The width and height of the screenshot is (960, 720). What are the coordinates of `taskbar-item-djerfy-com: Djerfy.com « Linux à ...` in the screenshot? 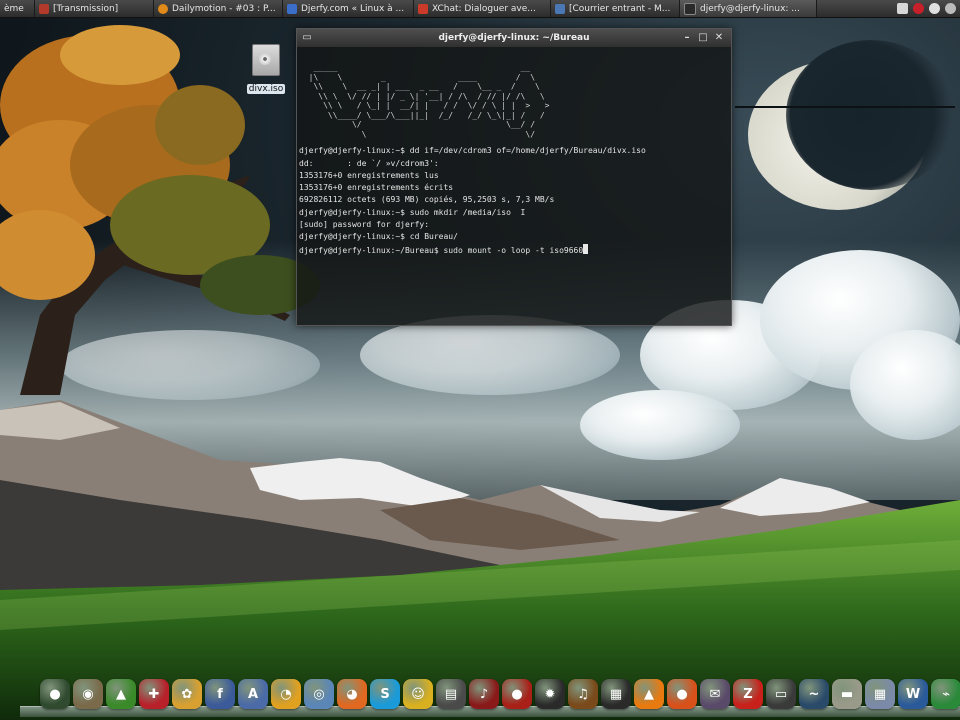 It's located at (348, 8).